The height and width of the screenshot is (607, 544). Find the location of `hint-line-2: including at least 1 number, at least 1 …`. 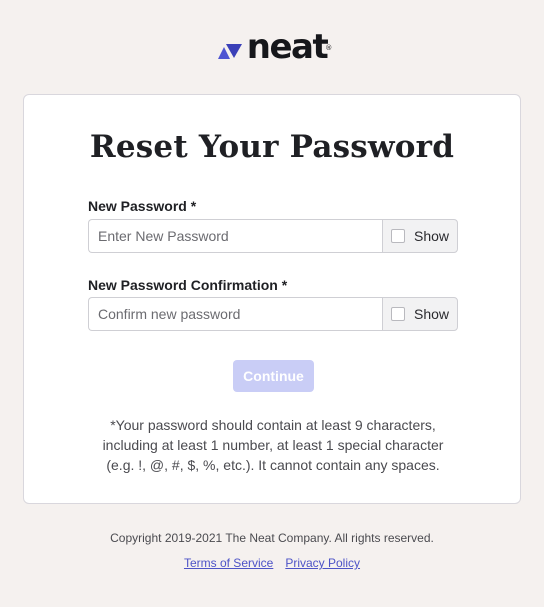

hint-line-2: including at least 1 number, at least 1 … is located at coordinates (273, 445).